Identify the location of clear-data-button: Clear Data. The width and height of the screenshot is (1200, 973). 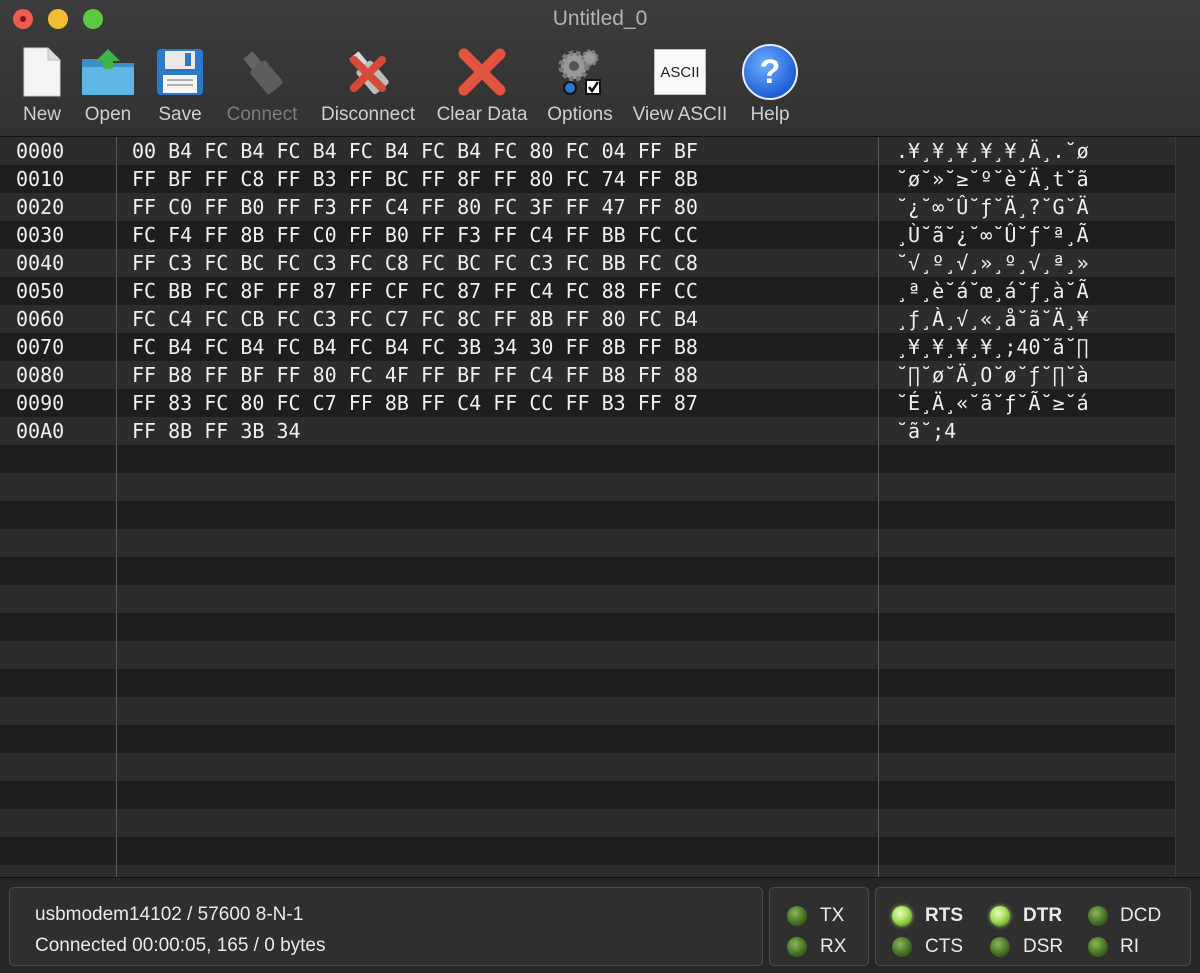
(482, 86).